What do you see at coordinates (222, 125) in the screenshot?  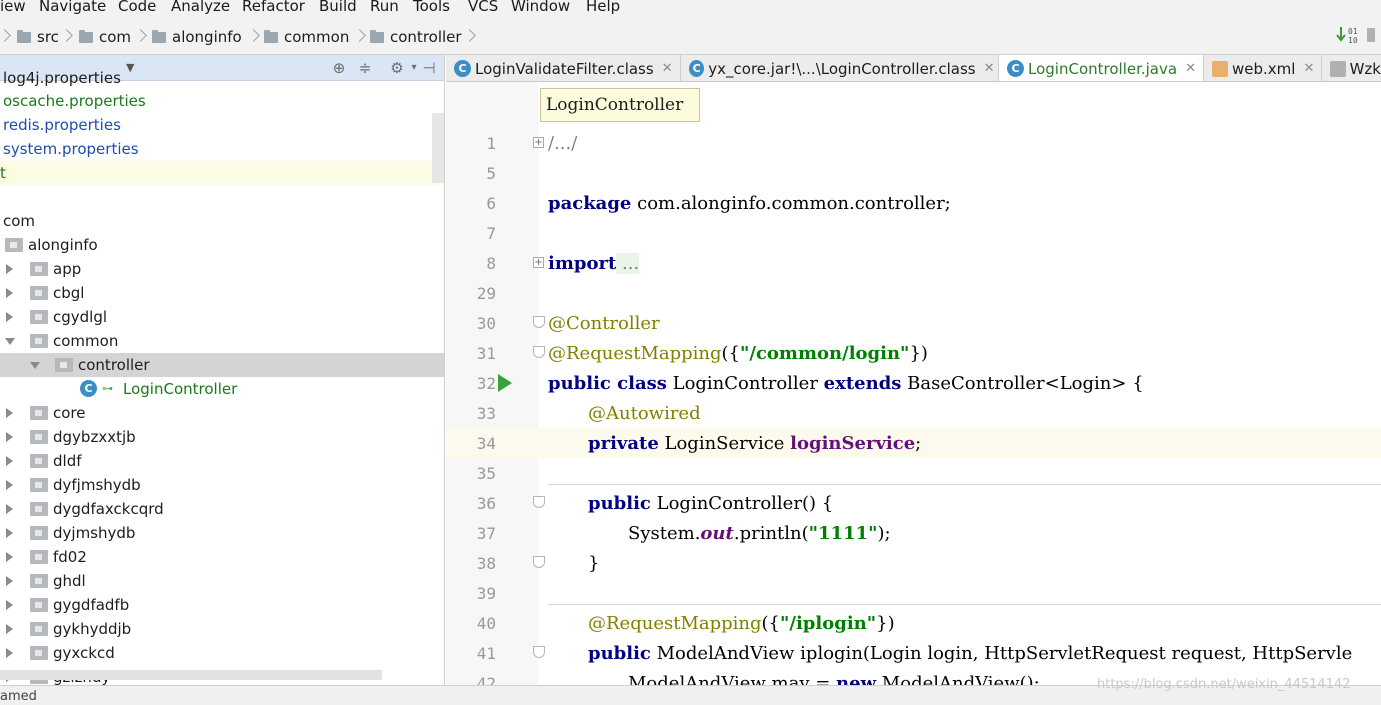 I see `tree-item-redis: redis.properties` at bounding box center [222, 125].